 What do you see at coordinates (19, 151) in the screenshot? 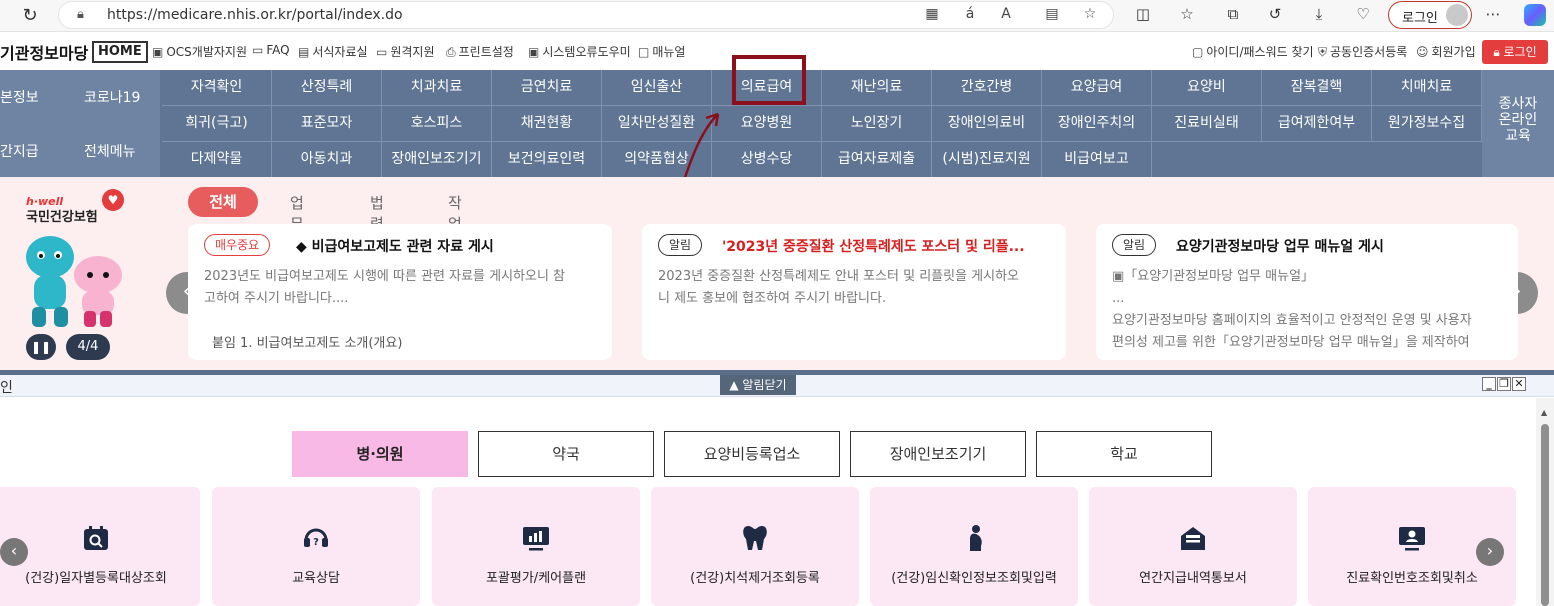
I see `nav-interim-pay: 간지급` at bounding box center [19, 151].